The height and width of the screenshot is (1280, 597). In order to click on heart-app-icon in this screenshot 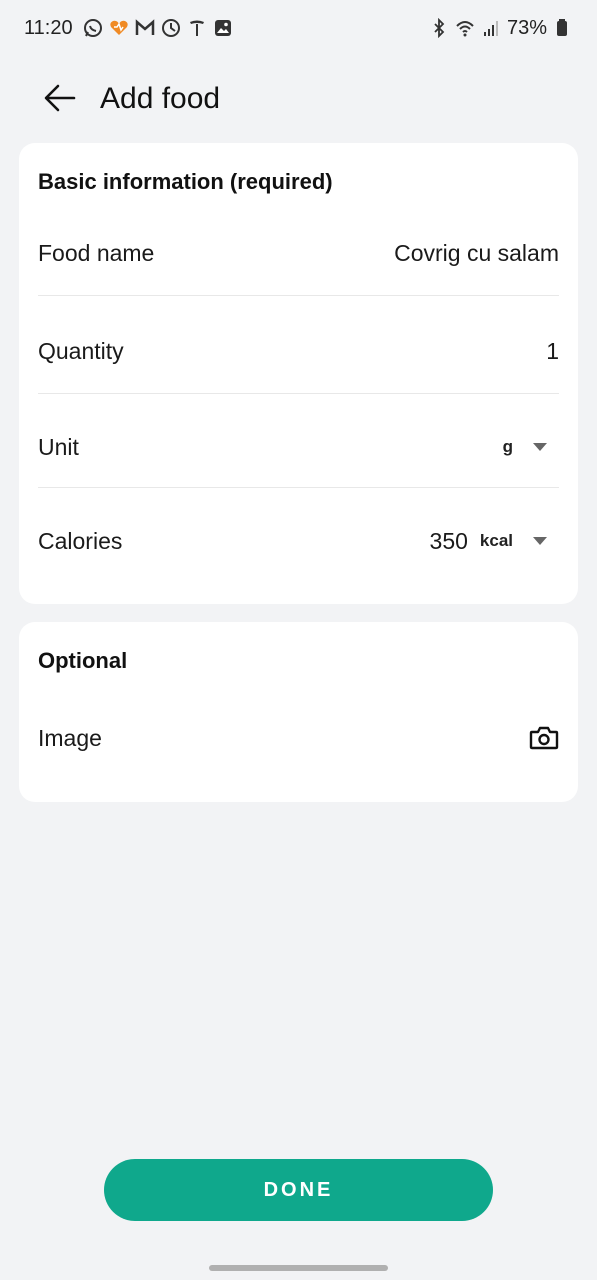, I will do `click(119, 28)`.